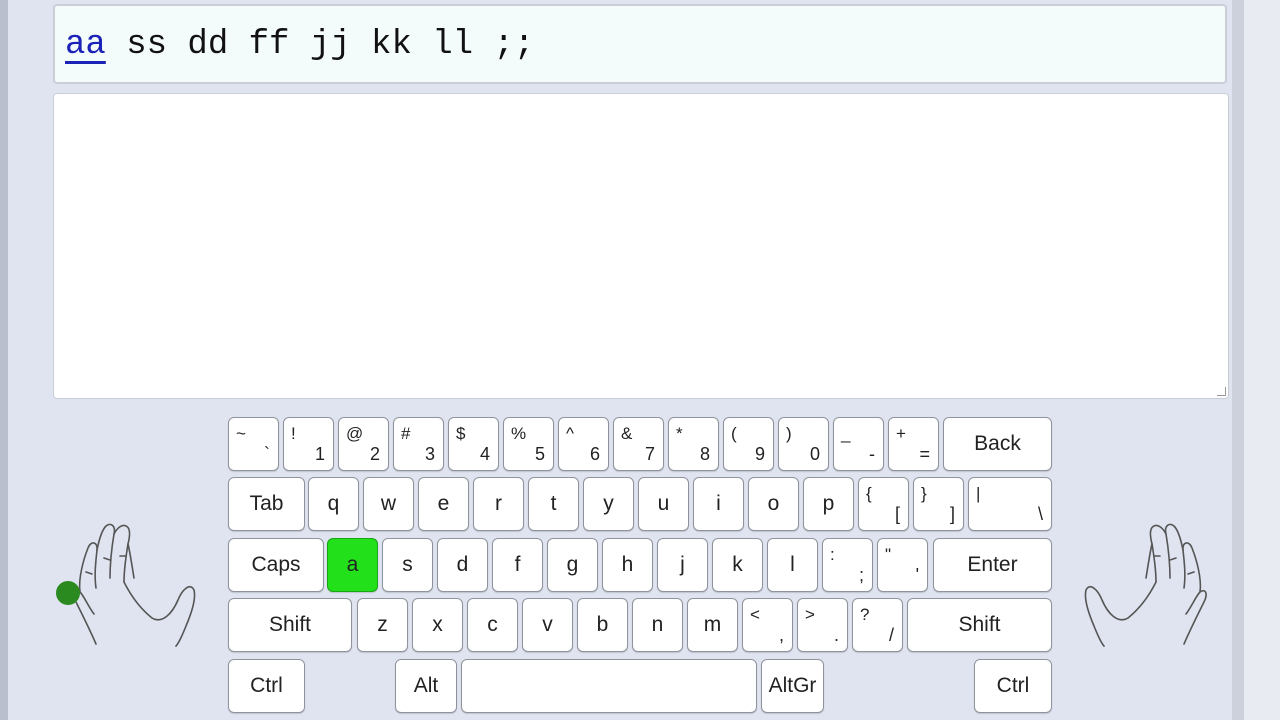 This screenshot has height=720, width=1280. I want to click on key-q: q, so click(333, 504).